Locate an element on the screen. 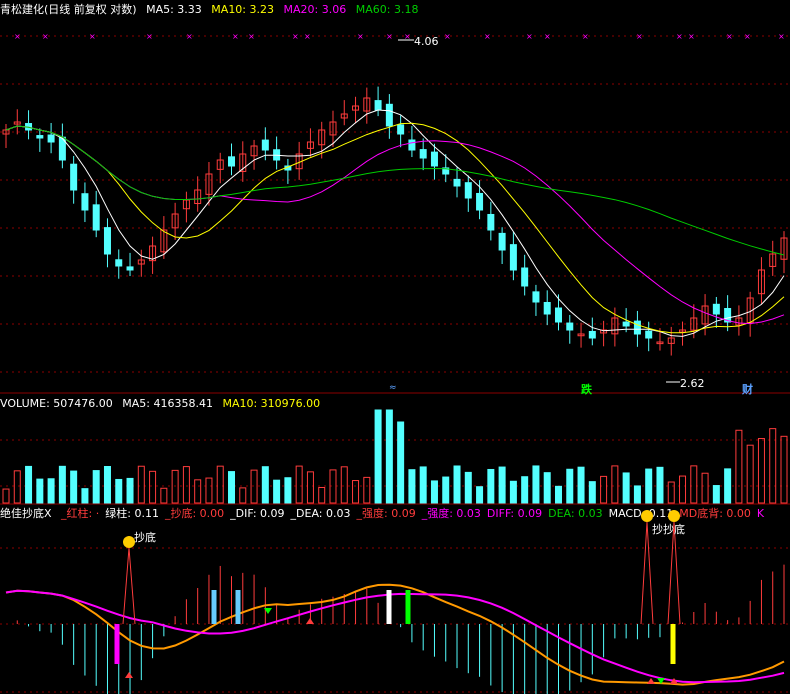 The height and width of the screenshot is (694, 790). event-die-marker: 跌 is located at coordinates (586, 389).